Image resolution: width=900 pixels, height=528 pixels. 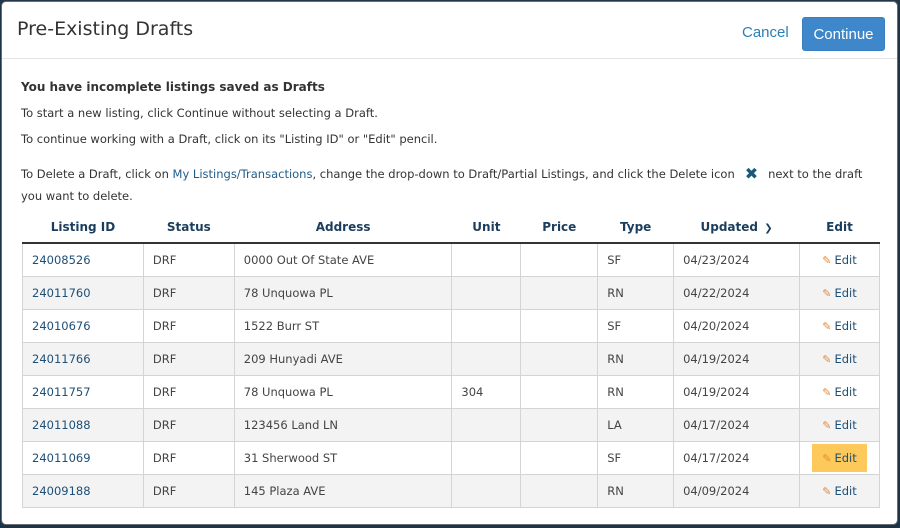 I want to click on updated-cell: 04/23/2024, so click(x=736, y=259).